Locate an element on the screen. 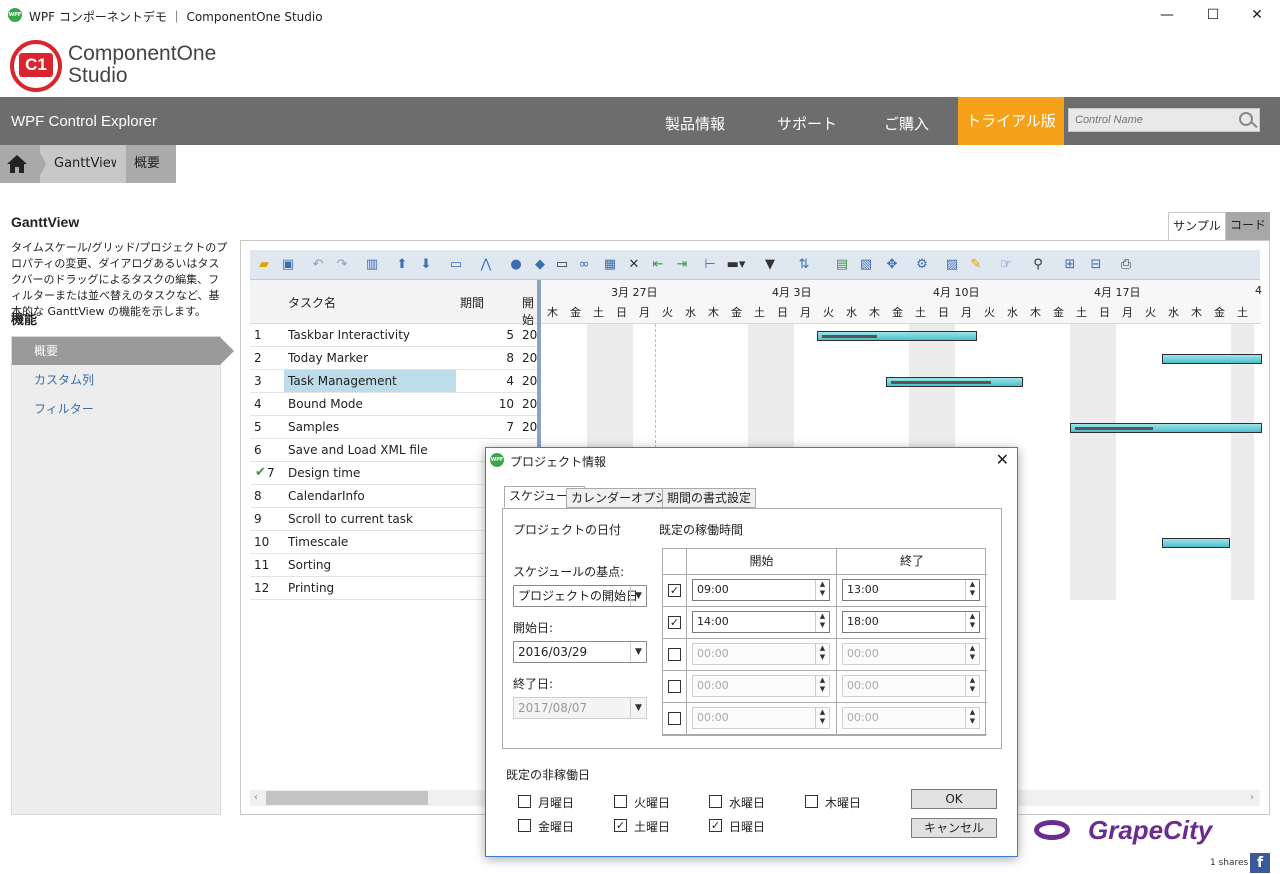 The height and width of the screenshot is (874, 1280). delete-icon: ✕ is located at coordinates (634, 265).